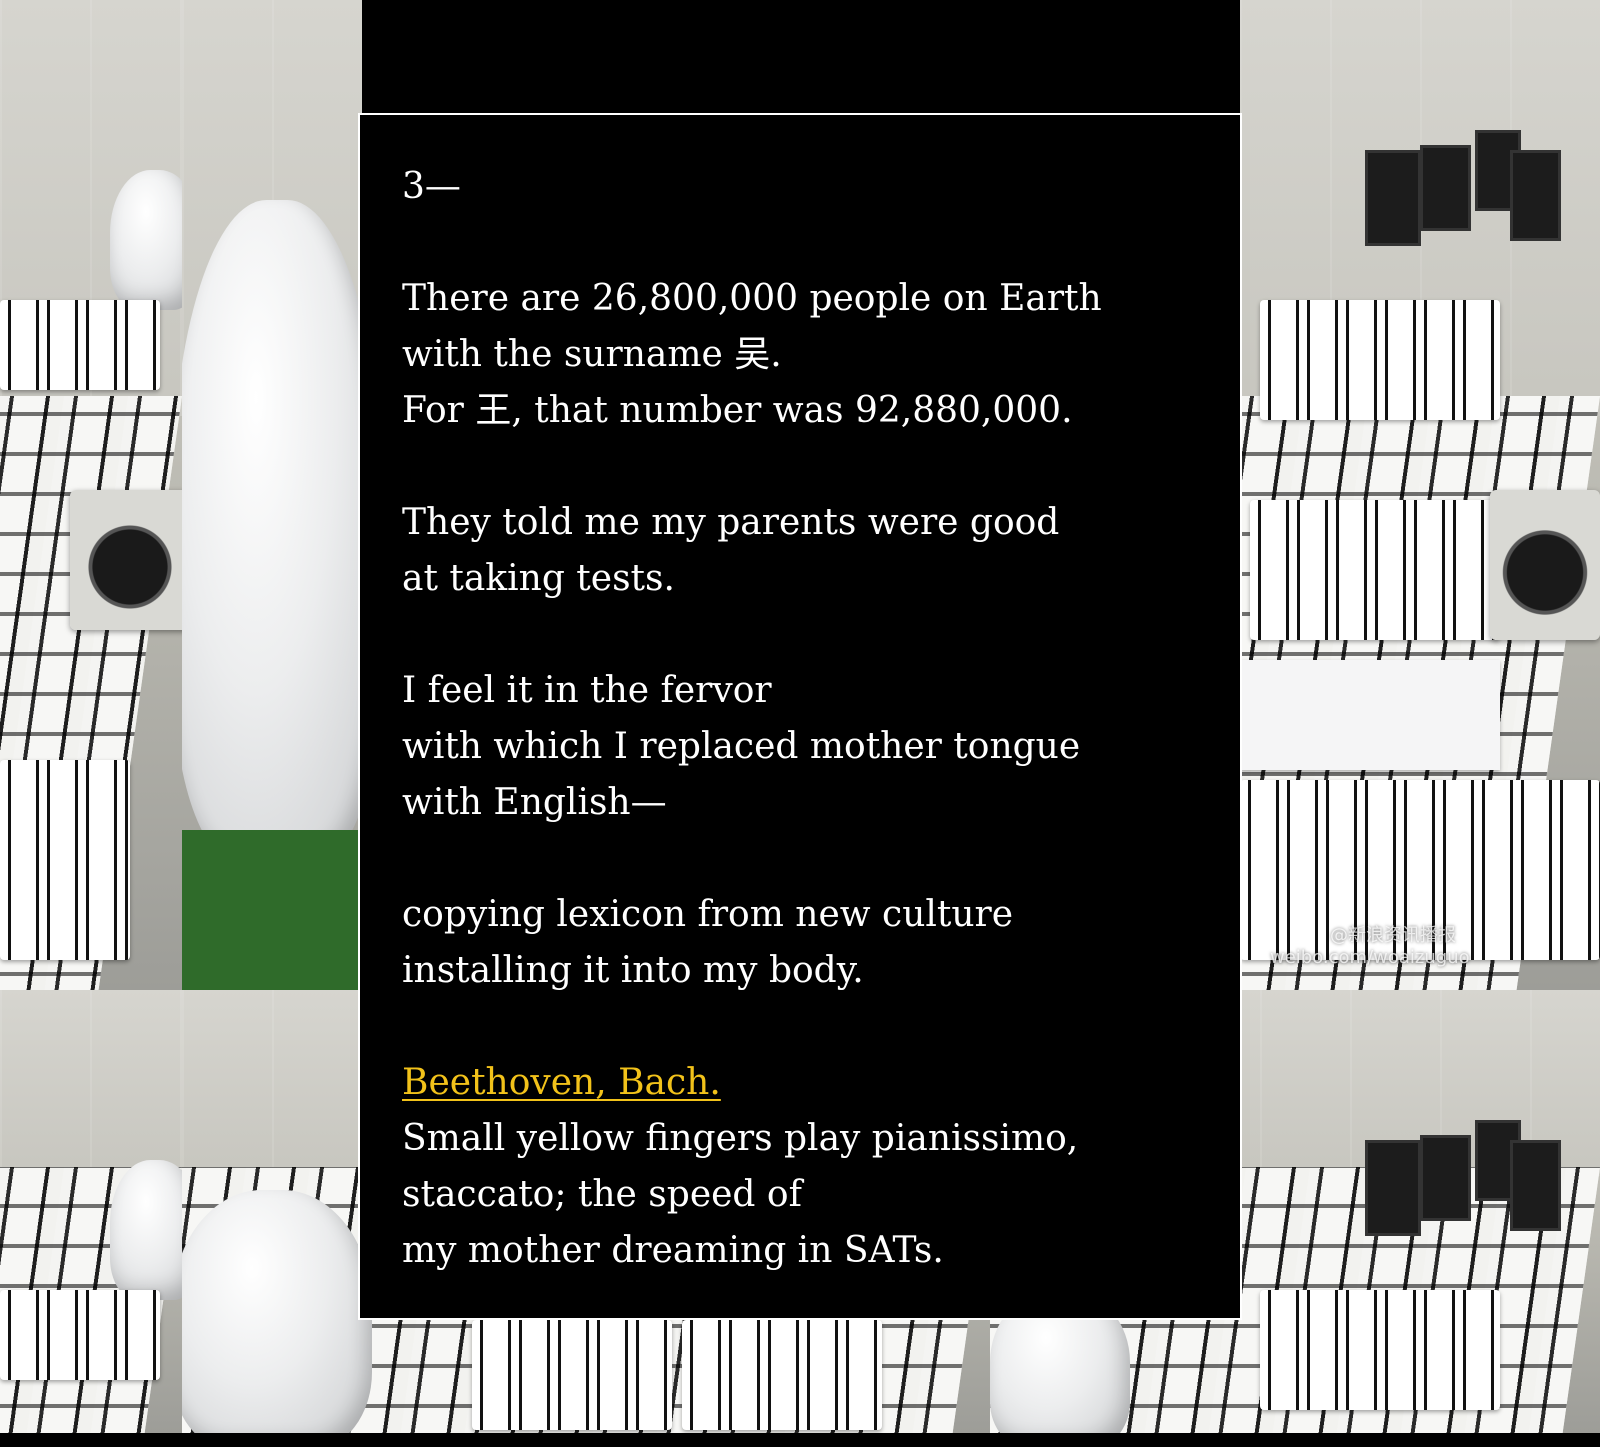 This screenshot has height=1447, width=1600. I want to click on watermark-line: @新浪资讯播报, so click(1393, 935).